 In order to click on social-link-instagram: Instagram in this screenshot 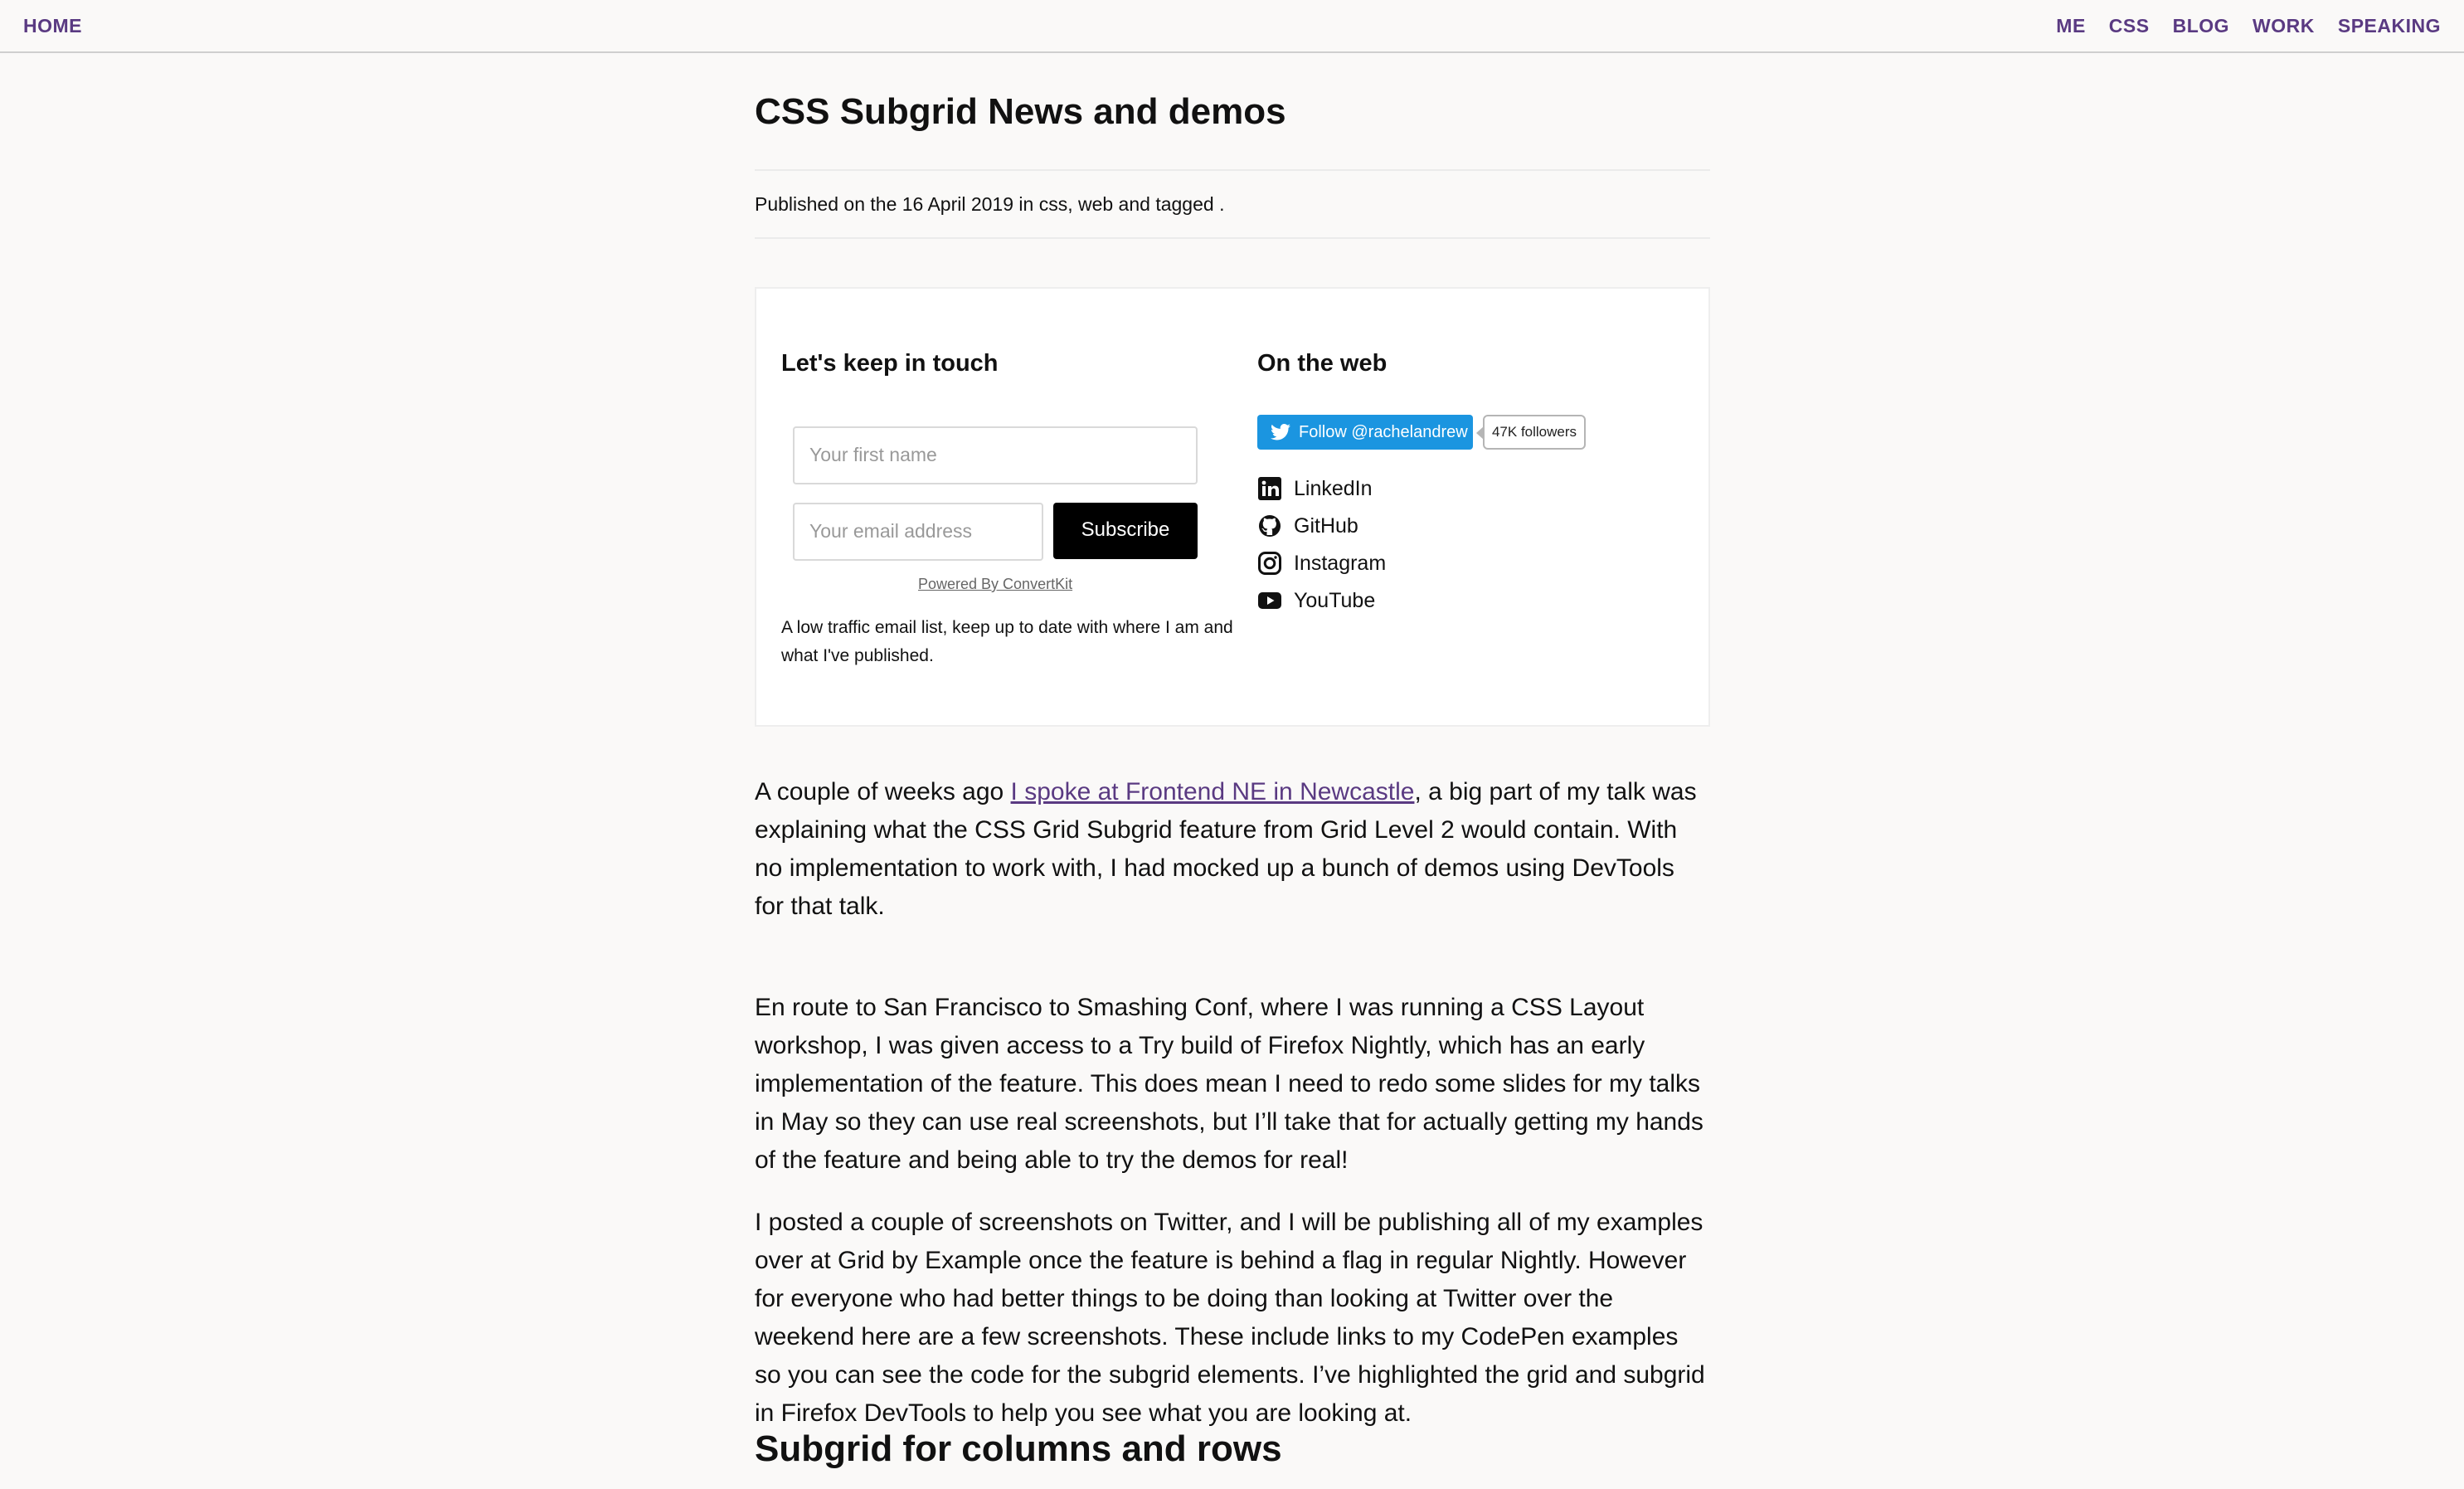, I will do `click(1322, 563)`.